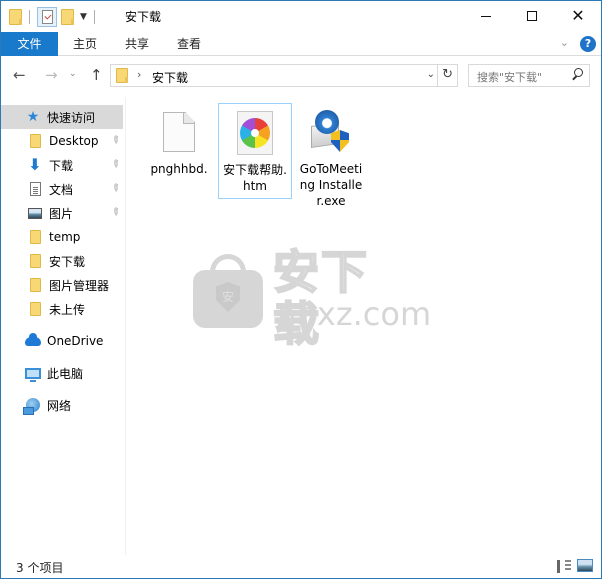  I want to click on sidebar-item-not-uploaded: 未上传, so click(62, 309).